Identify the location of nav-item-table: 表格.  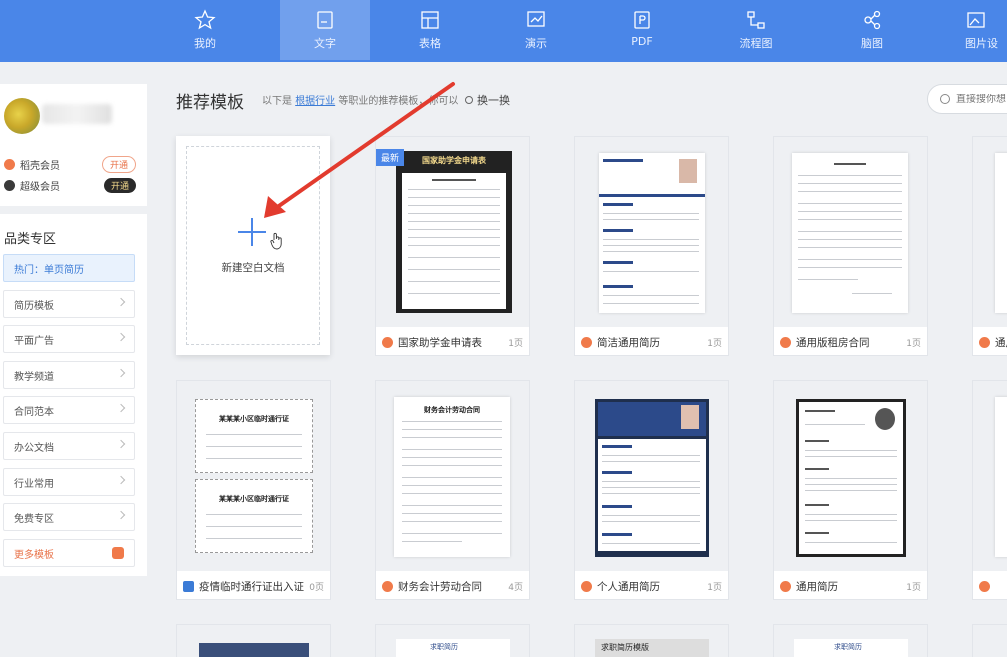
(430, 30).